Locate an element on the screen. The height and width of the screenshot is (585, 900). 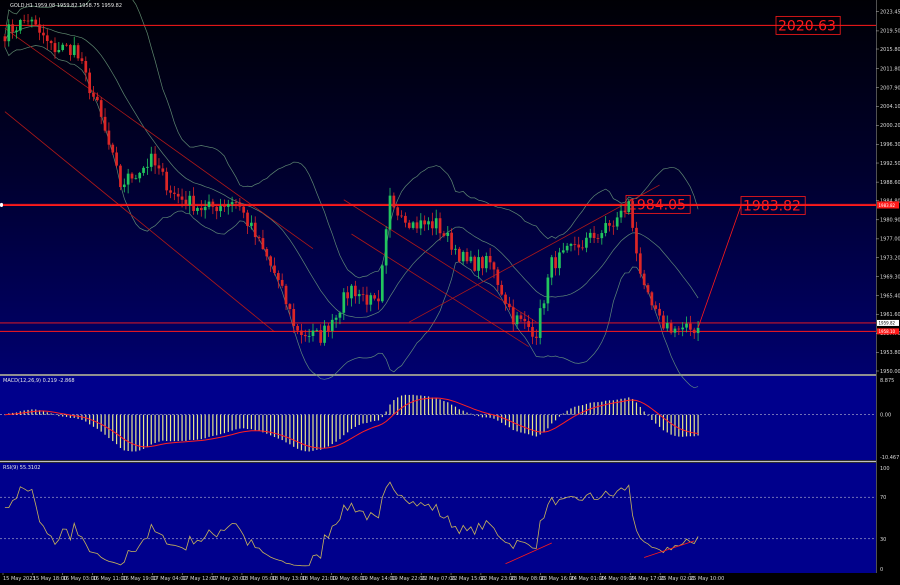
rsi-title: RSI(9) 55.3102 is located at coordinates (21, 468).